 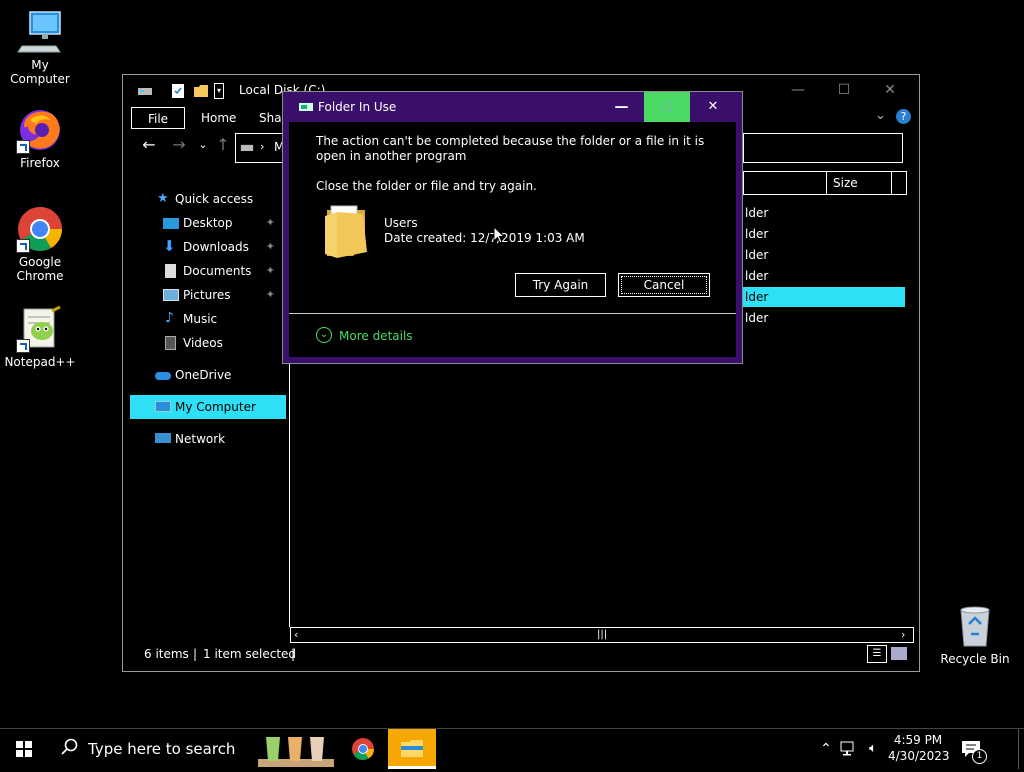 What do you see at coordinates (40, 32) in the screenshot?
I see `computer-icon` at bounding box center [40, 32].